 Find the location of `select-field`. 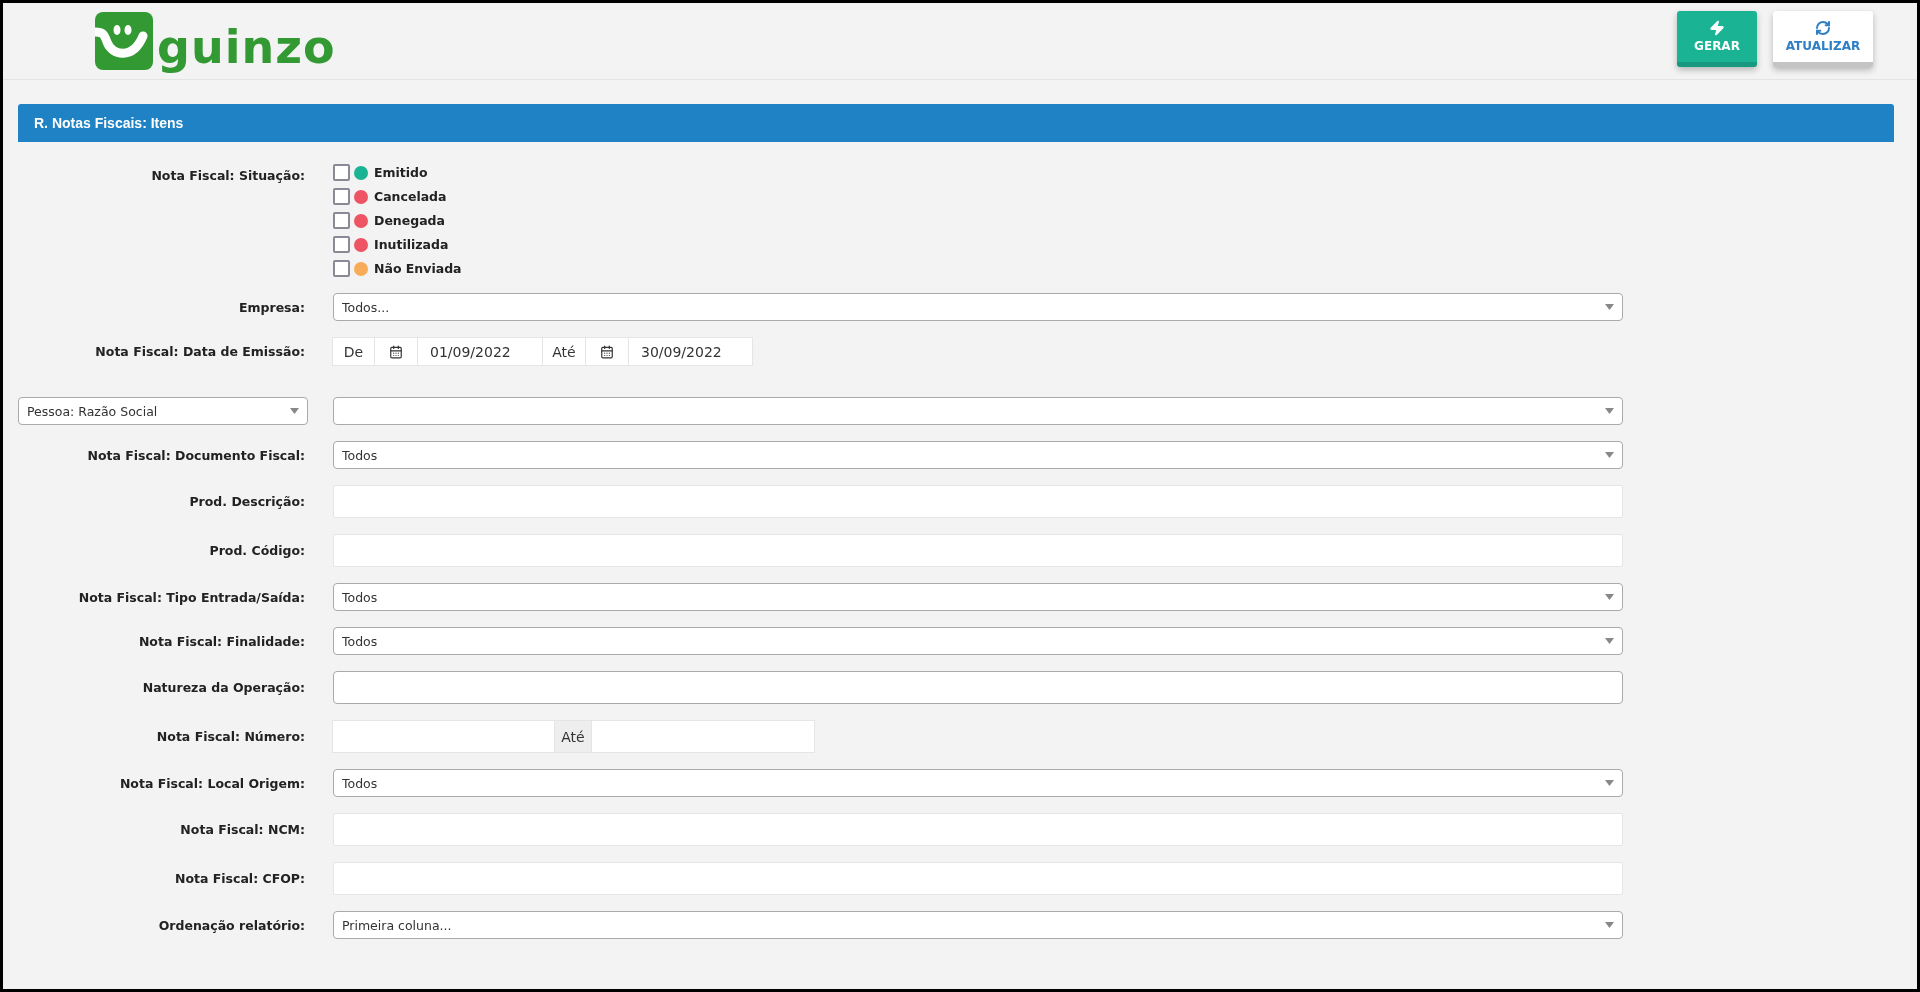

select-field is located at coordinates (978, 411).